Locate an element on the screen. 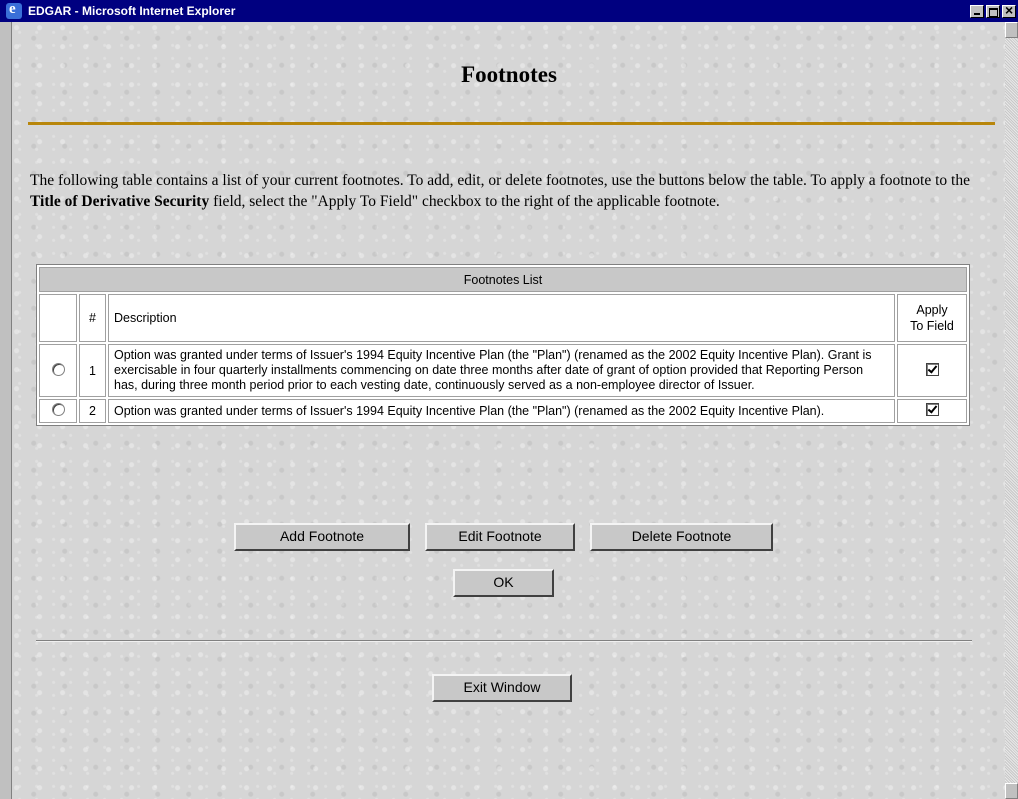 This screenshot has width=1018, height=799. header-apply-line2: To Field is located at coordinates (932, 326).